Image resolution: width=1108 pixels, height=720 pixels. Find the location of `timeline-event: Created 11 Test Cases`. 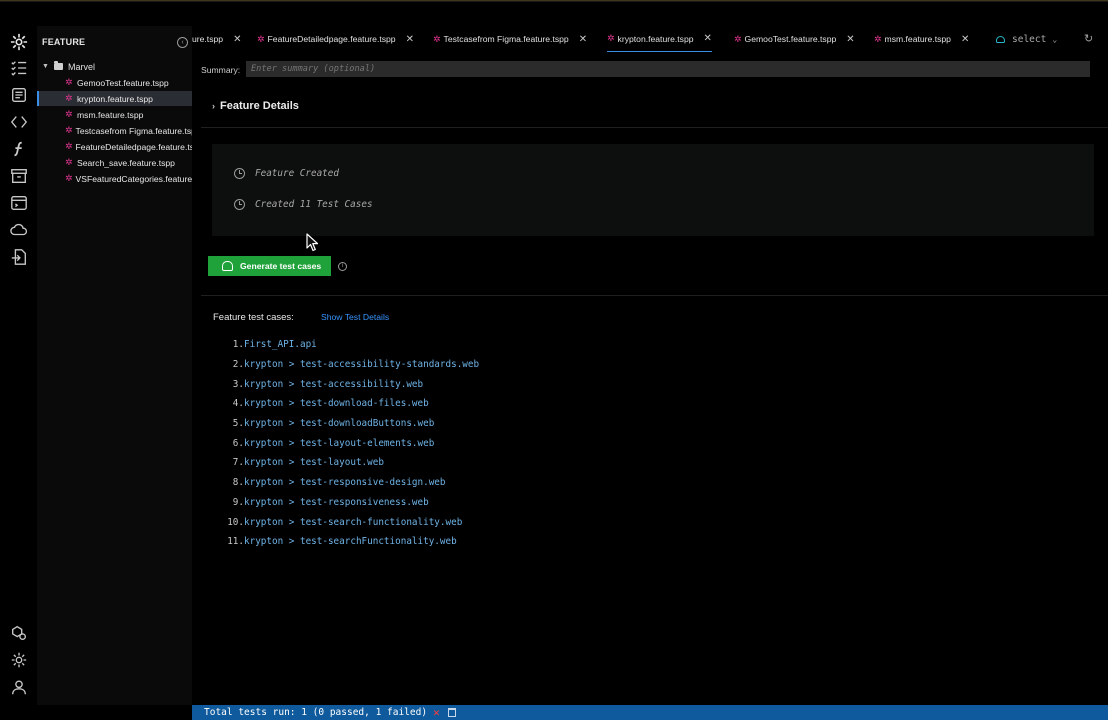

timeline-event: Created 11 Test Cases is located at coordinates (303, 204).